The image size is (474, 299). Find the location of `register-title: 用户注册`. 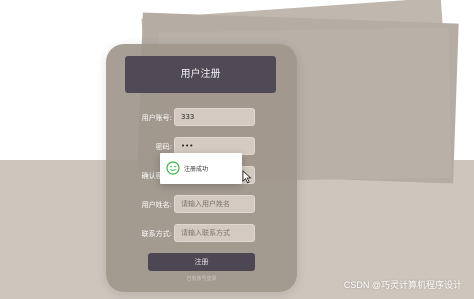

register-title: 用户注册 is located at coordinates (200, 74).